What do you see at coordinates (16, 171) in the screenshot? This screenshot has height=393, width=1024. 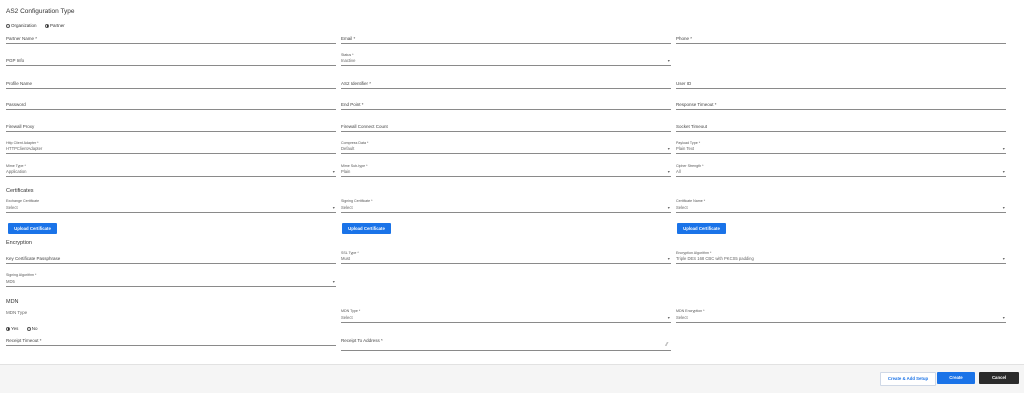 I see `mime-type-value: Application` at bounding box center [16, 171].